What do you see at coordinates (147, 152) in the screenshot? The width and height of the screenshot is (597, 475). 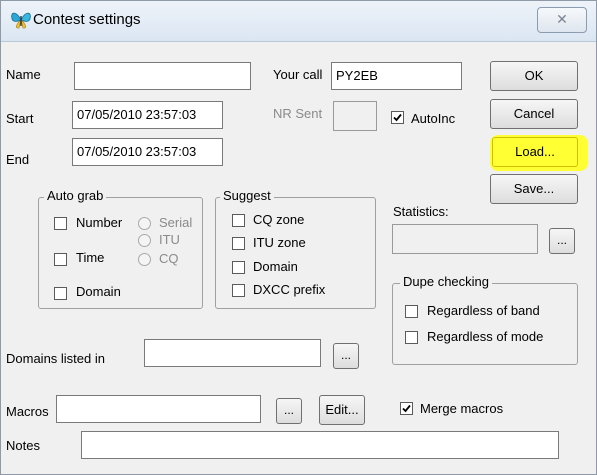 I see `end-input: 07/05/2010 23:57:03` at bounding box center [147, 152].